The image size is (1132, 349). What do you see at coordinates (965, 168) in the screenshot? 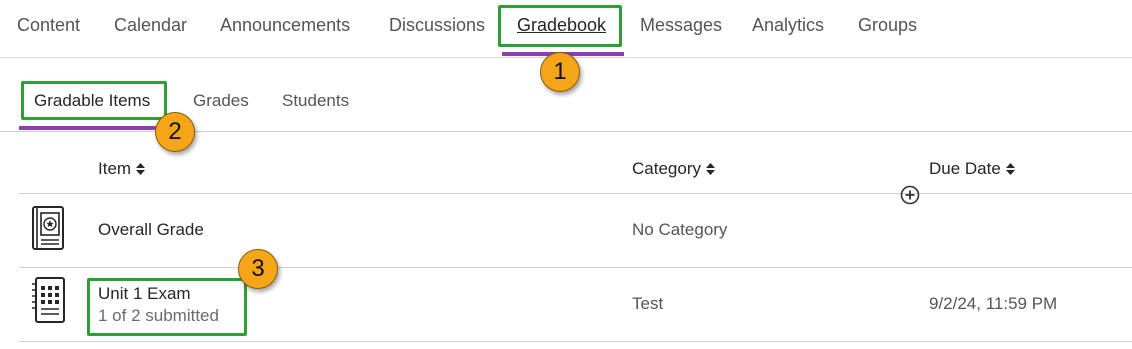
I see `column-header-due-date-label: Due Date` at bounding box center [965, 168].